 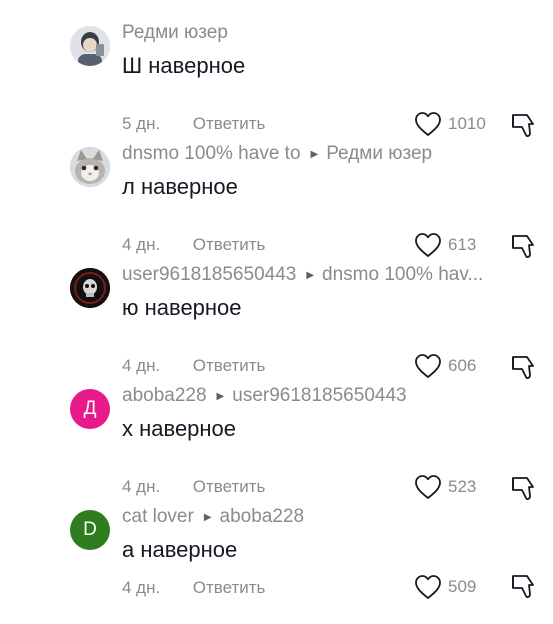 What do you see at coordinates (327, 517) in the screenshot?
I see `author-line: cat lover ▶ aboba228` at bounding box center [327, 517].